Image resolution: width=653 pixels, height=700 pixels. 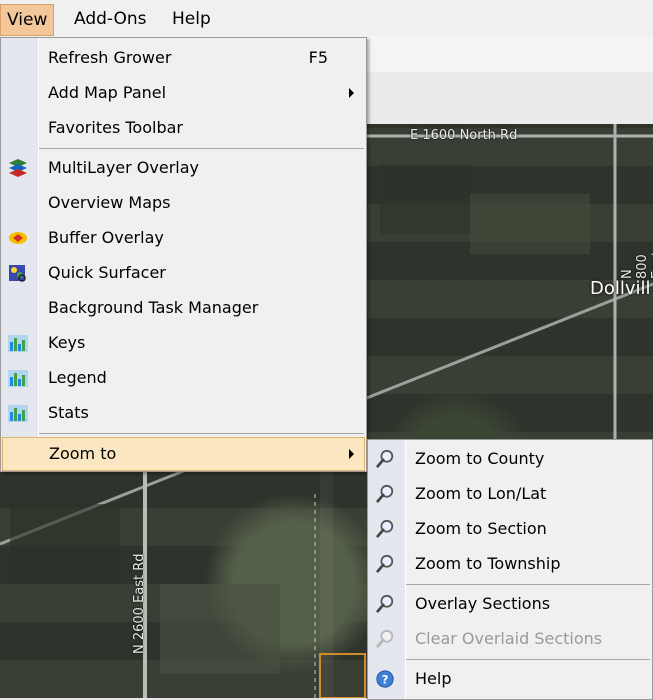 I want to click on menu-item-overlay-sections: Overlay Sections, so click(x=510, y=604).